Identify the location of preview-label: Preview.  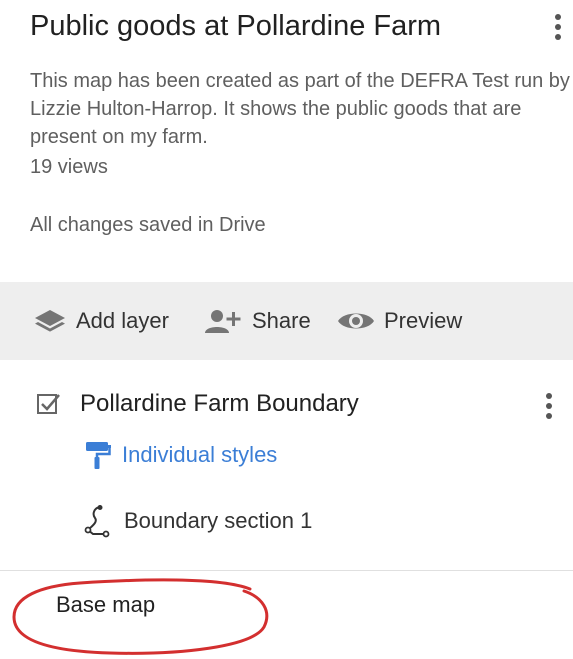
(423, 320).